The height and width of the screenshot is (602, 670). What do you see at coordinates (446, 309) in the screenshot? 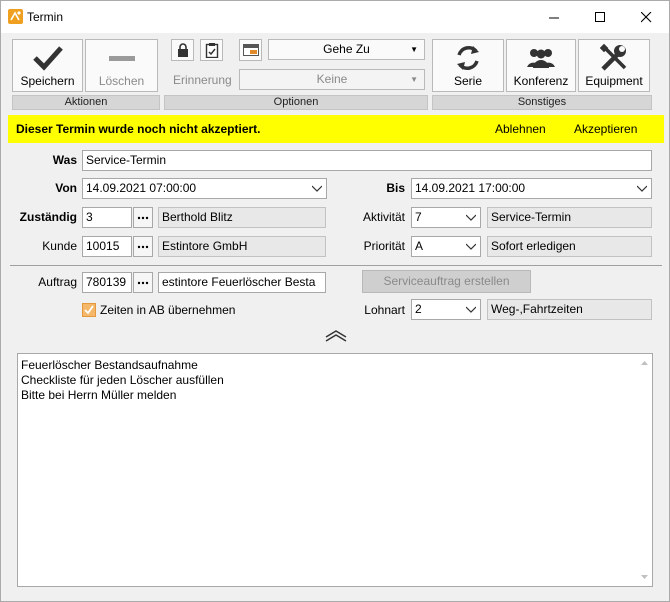
I see `lohnart-select: 2` at bounding box center [446, 309].